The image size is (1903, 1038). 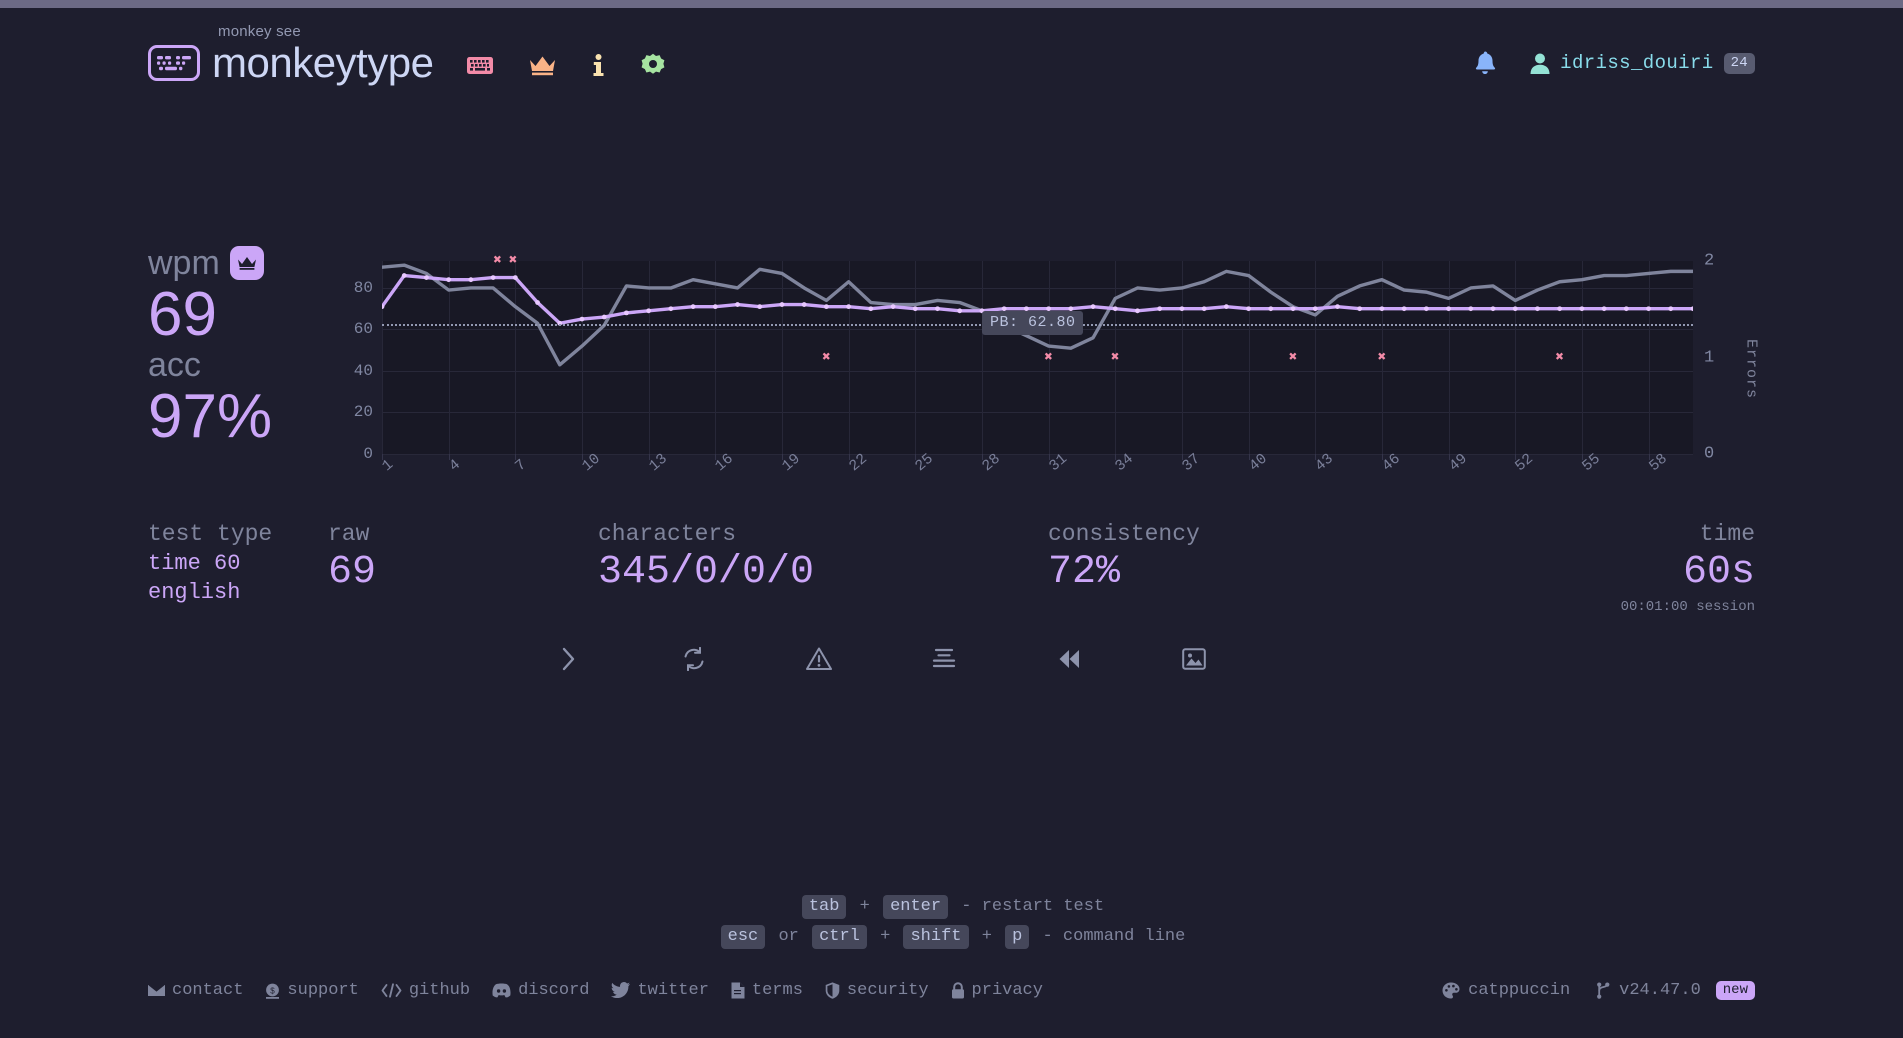 I want to click on support-link: $ support, so click(x=312, y=990).